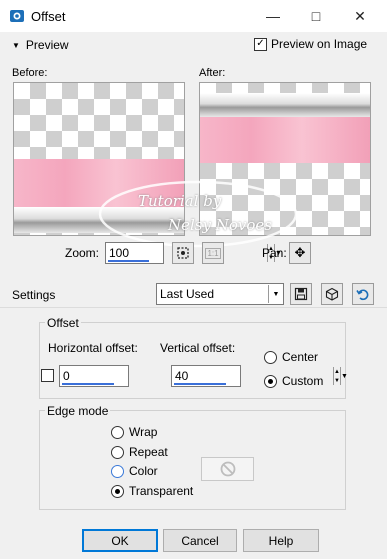 This screenshot has height=559, width=387. I want to click on save-preset-button, so click(301, 294).